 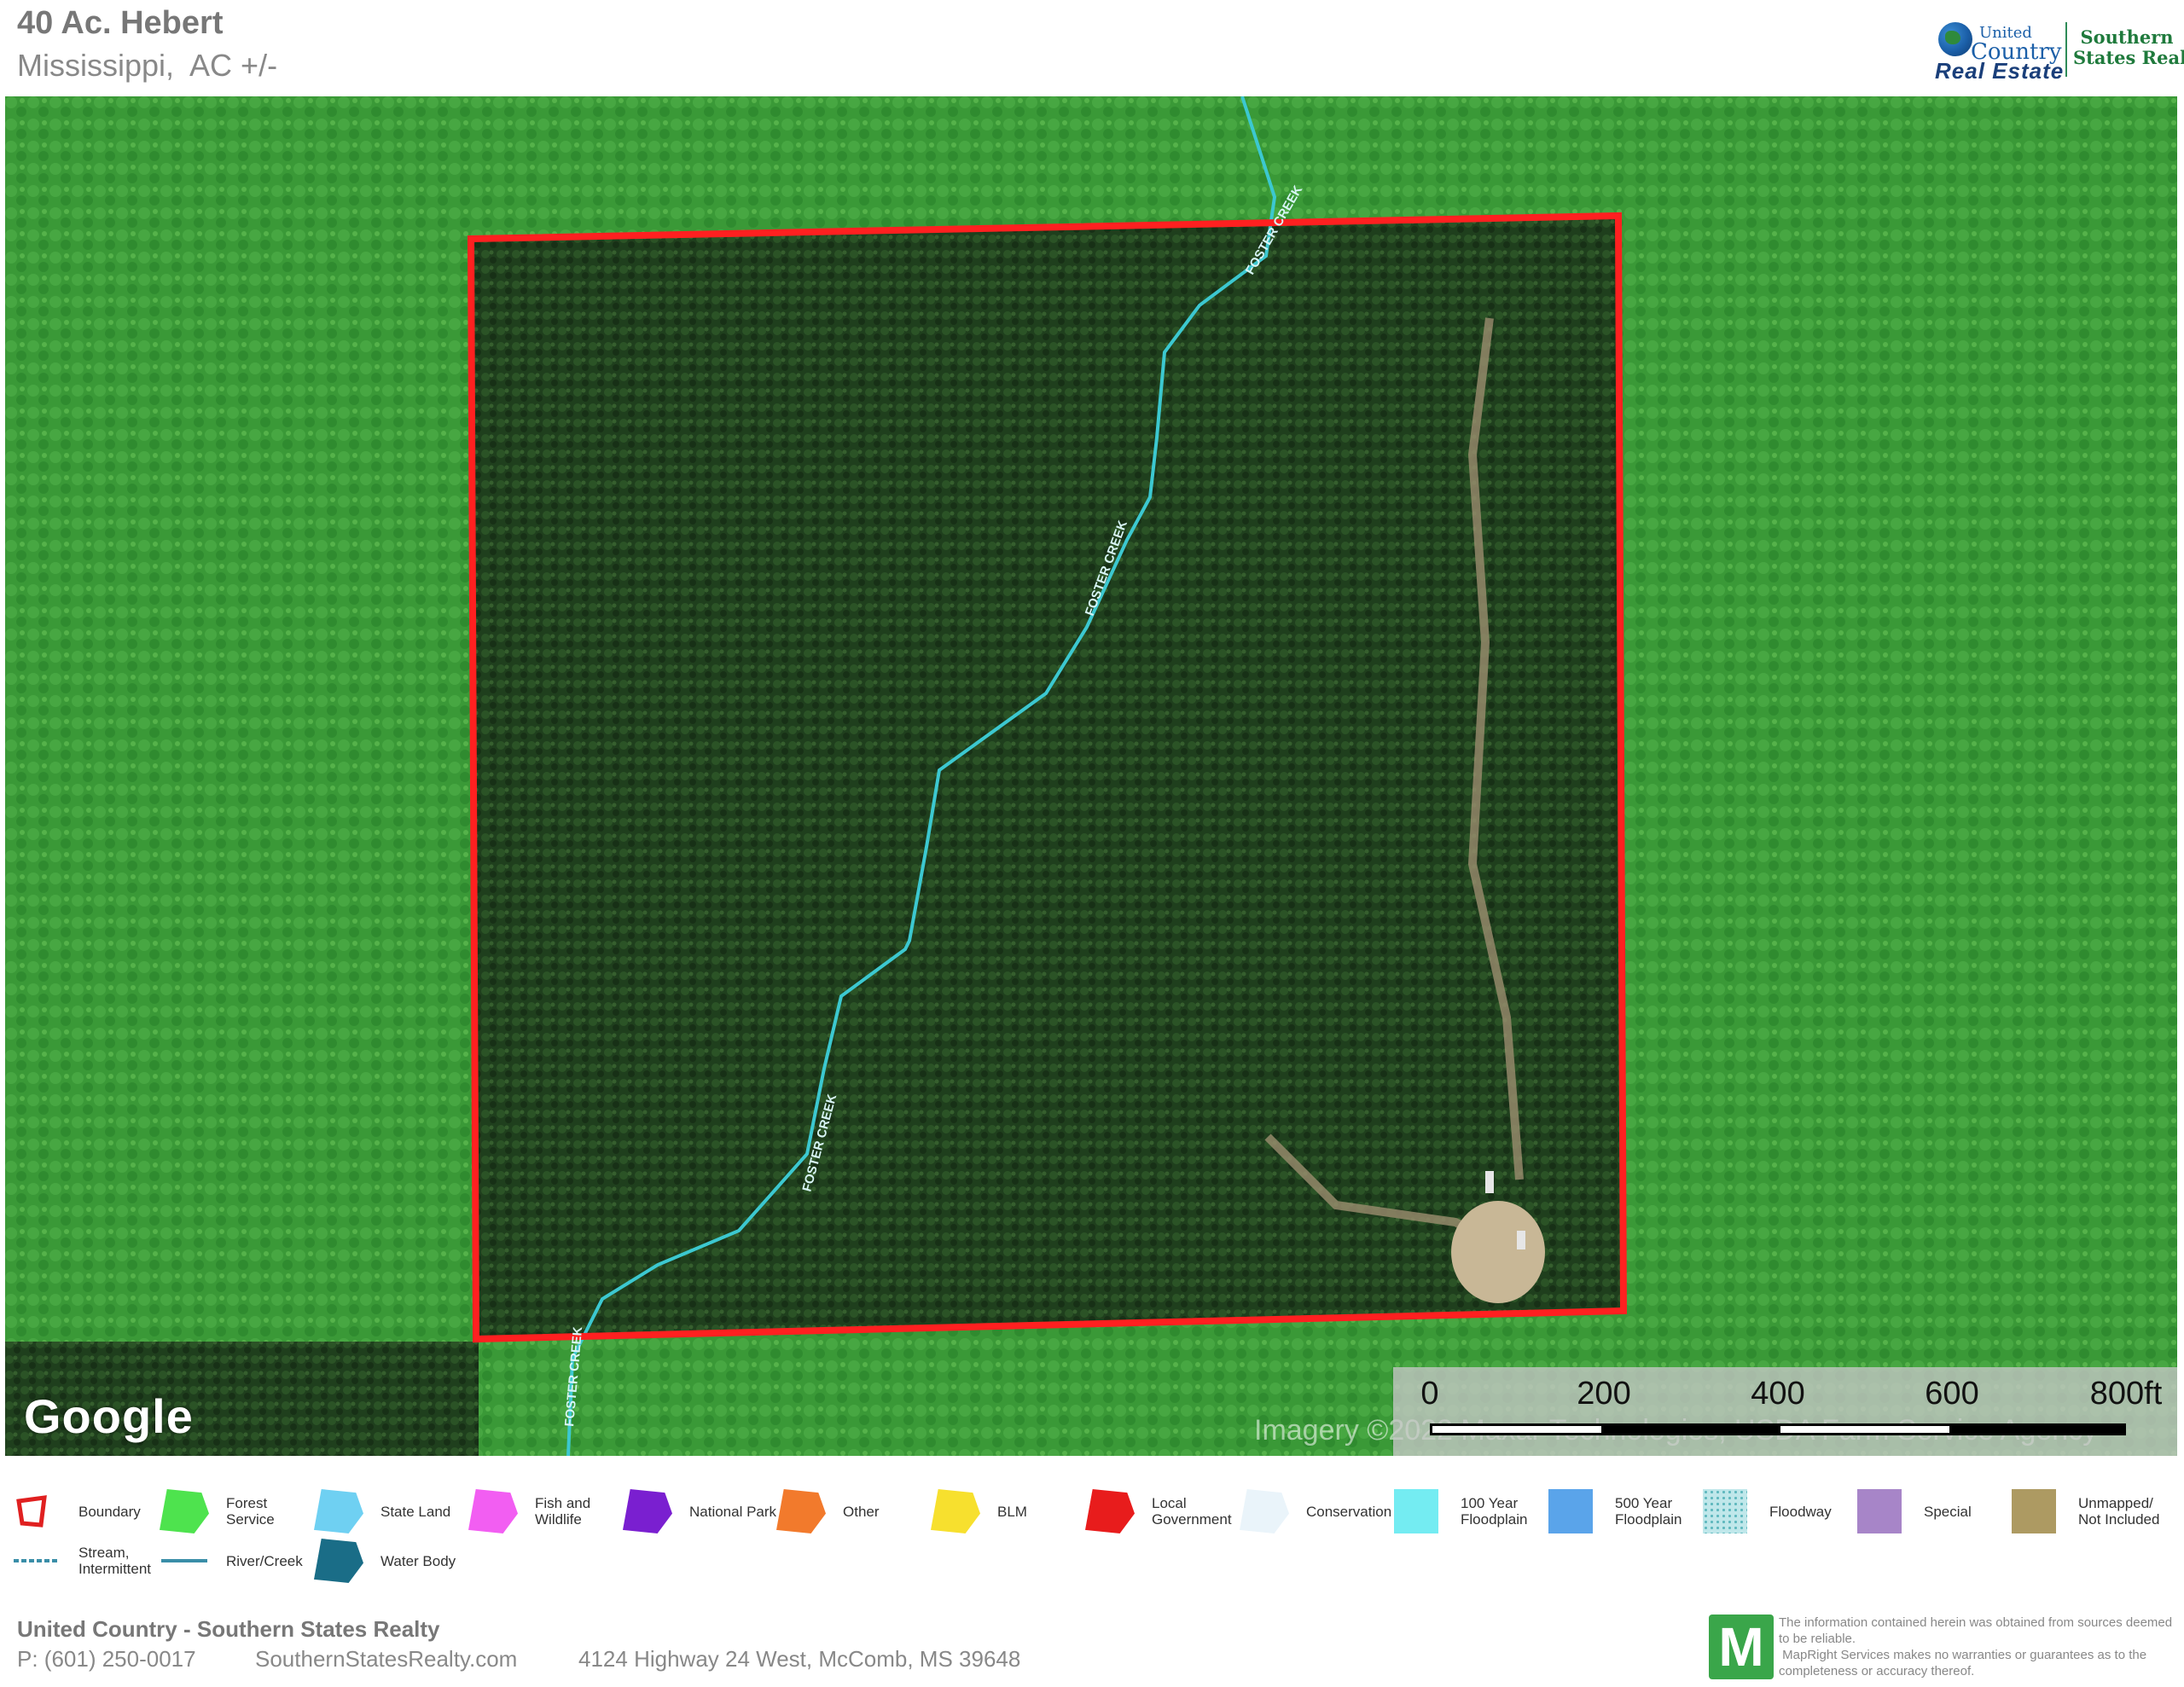 What do you see at coordinates (115, 1561) in the screenshot?
I see `legend-label: Stream, Intermittent` at bounding box center [115, 1561].